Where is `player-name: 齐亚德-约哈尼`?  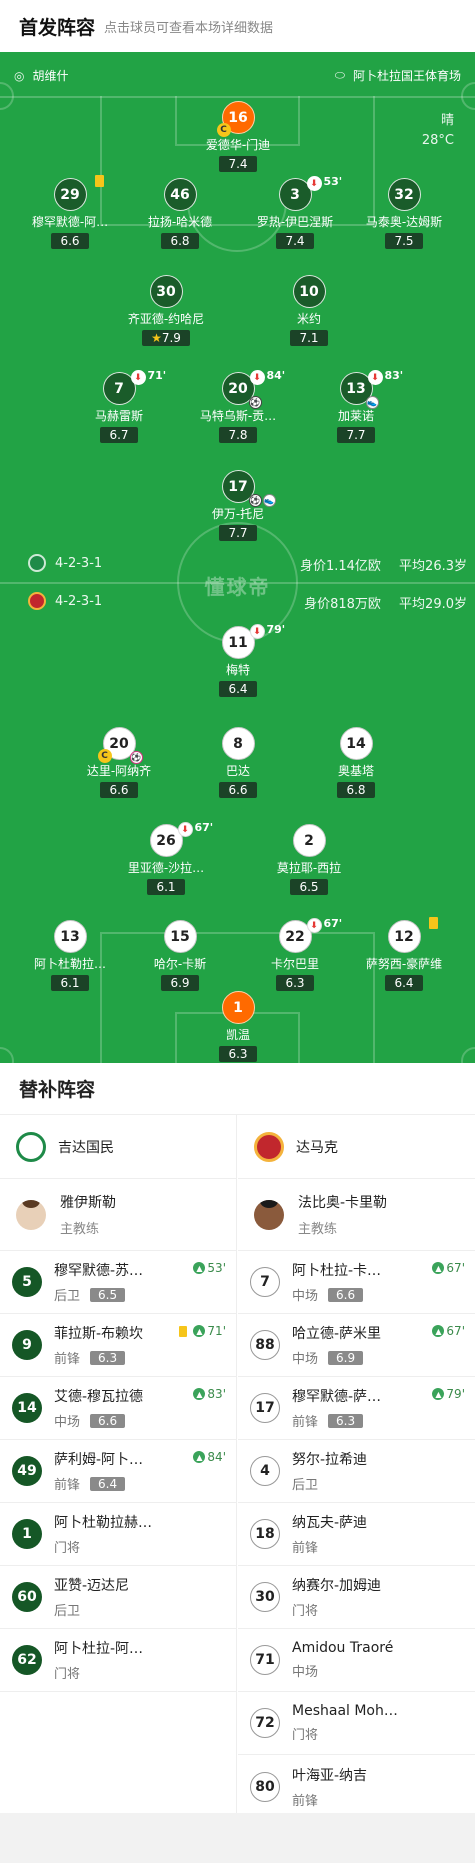 player-name: 齐亚德-约哈尼 is located at coordinates (166, 319).